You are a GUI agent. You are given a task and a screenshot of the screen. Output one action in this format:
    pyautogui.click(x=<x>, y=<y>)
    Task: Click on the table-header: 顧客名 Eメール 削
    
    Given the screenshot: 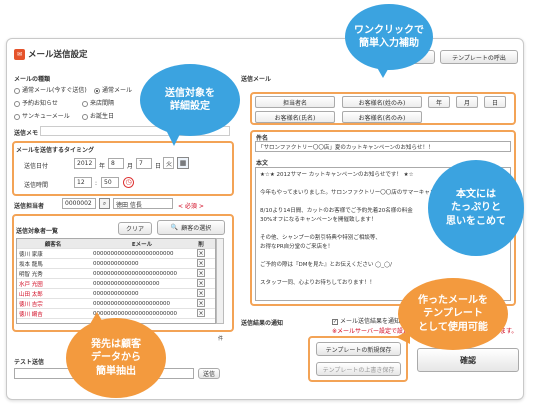 What is the action you would take?
    pyautogui.click(x=116, y=244)
    